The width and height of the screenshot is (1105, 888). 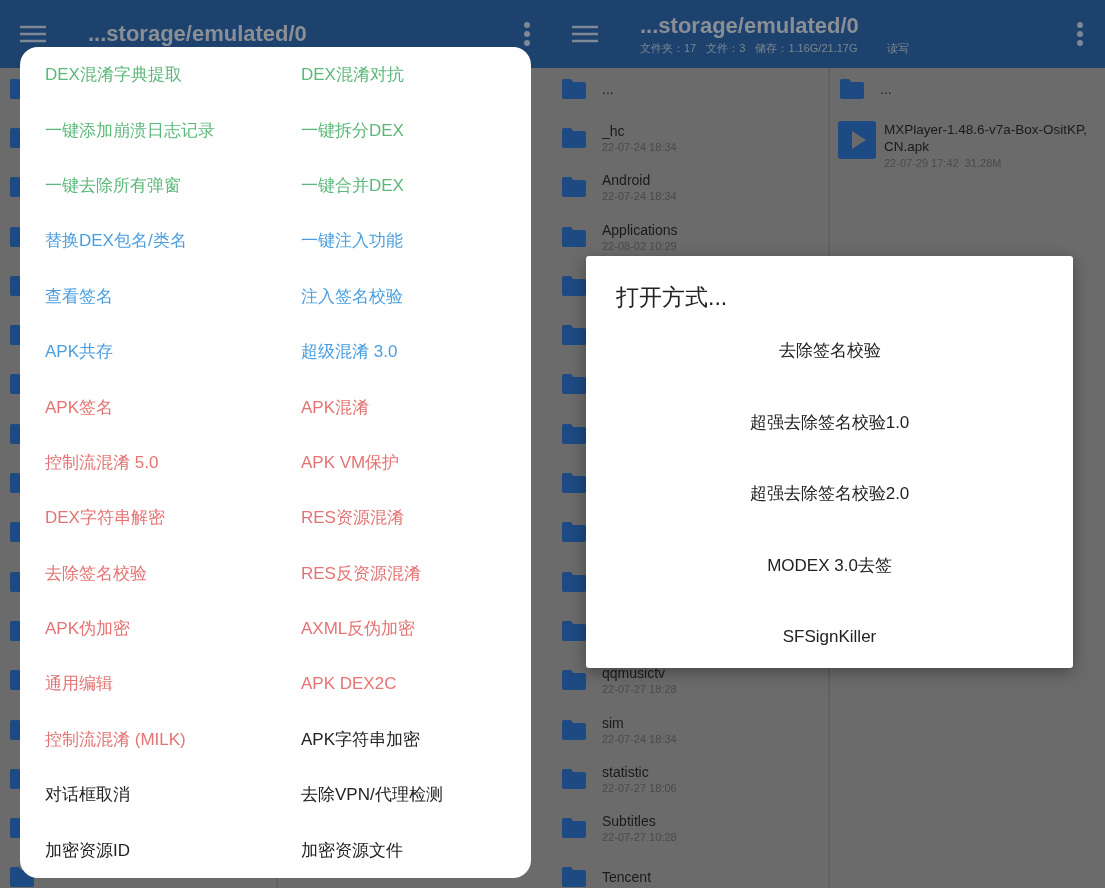 What do you see at coordinates (806, 48) in the screenshot?
I see `storage-info: 储存：1.16G/21.17G` at bounding box center [806, 48].